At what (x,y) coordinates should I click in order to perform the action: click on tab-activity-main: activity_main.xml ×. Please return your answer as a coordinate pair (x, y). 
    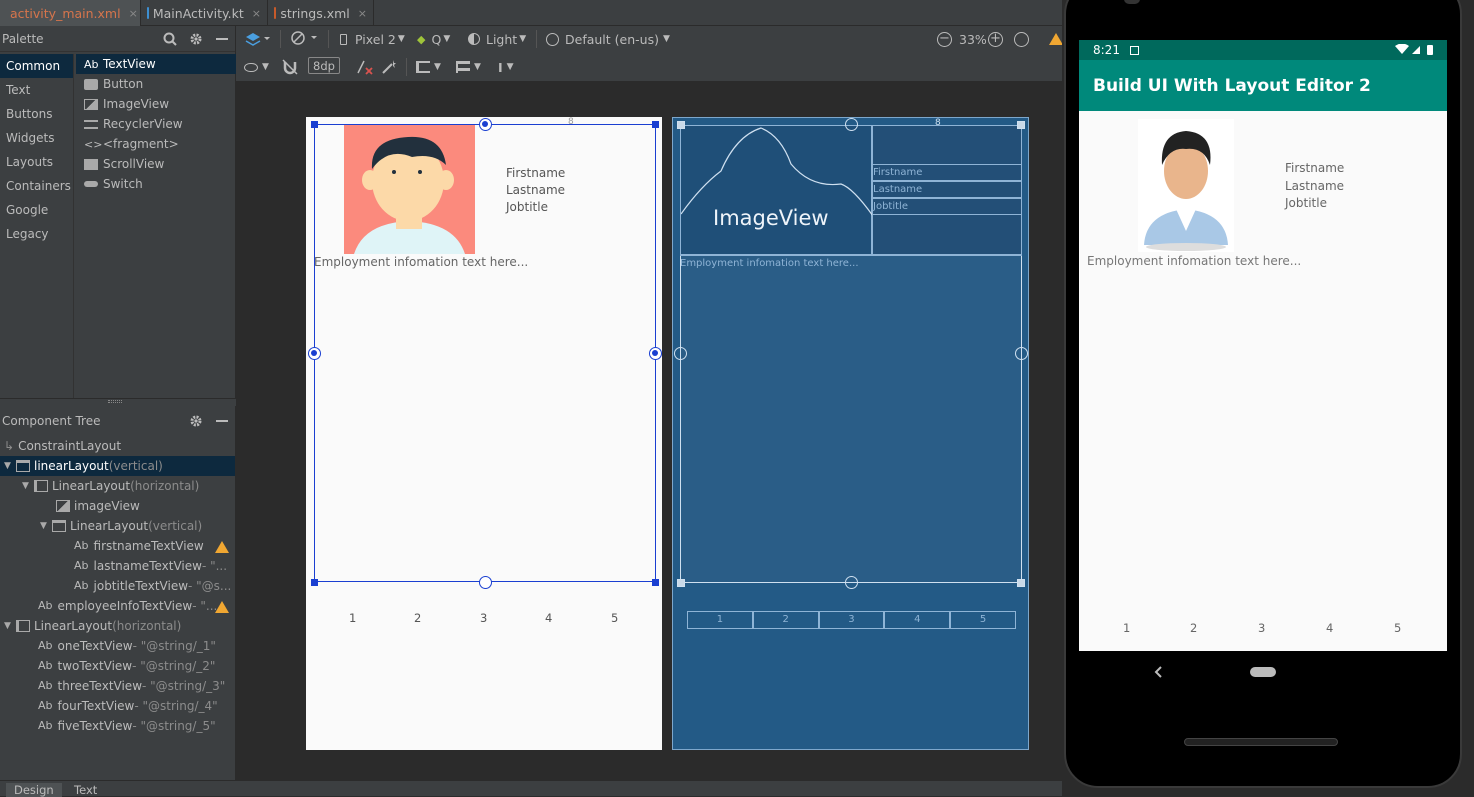
    Looking at the image, I should click on (70, 13).